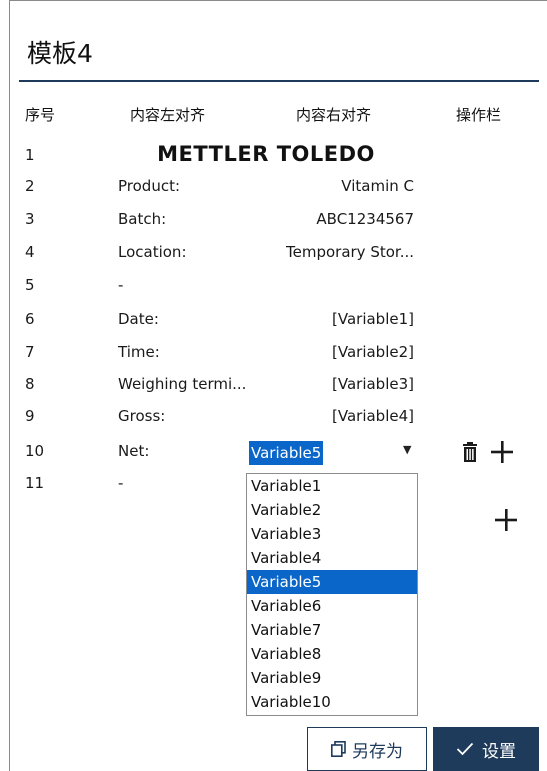 This screenshot has width=547, height=771. What do you see at coordinates (407, 449) in the screenshot?
I see `caret-down-icon: ▼` at bounding box center [407, 449].